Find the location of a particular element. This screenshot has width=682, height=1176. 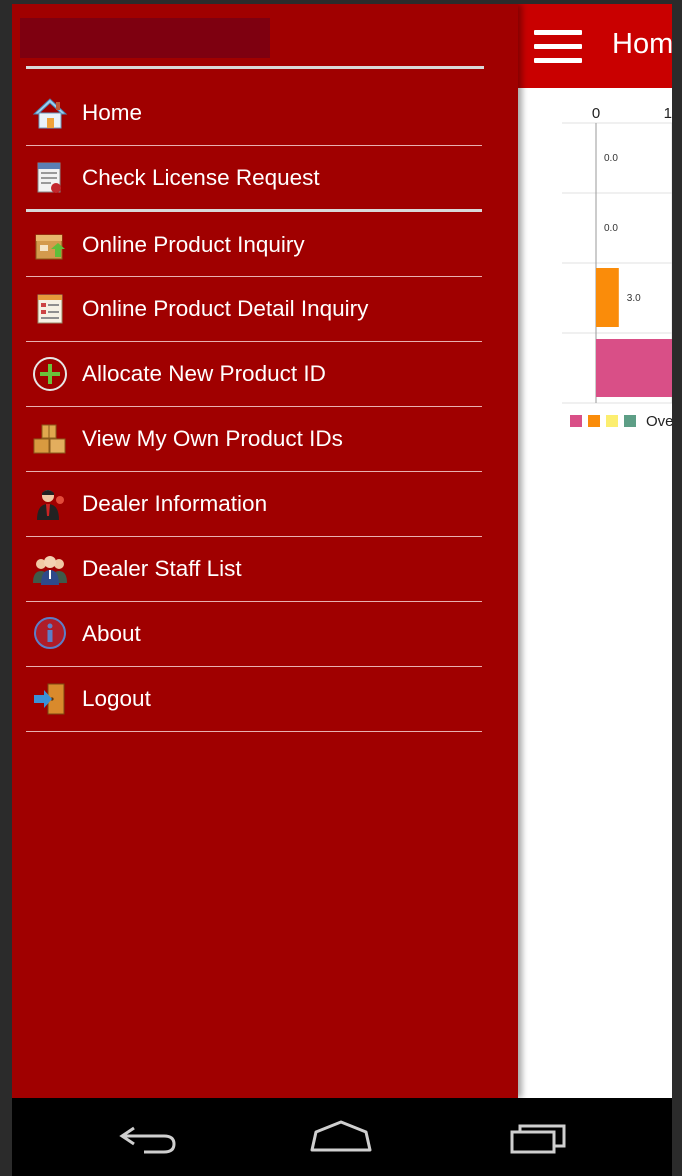

staff-group-icon is located at coordinates (50, 570).